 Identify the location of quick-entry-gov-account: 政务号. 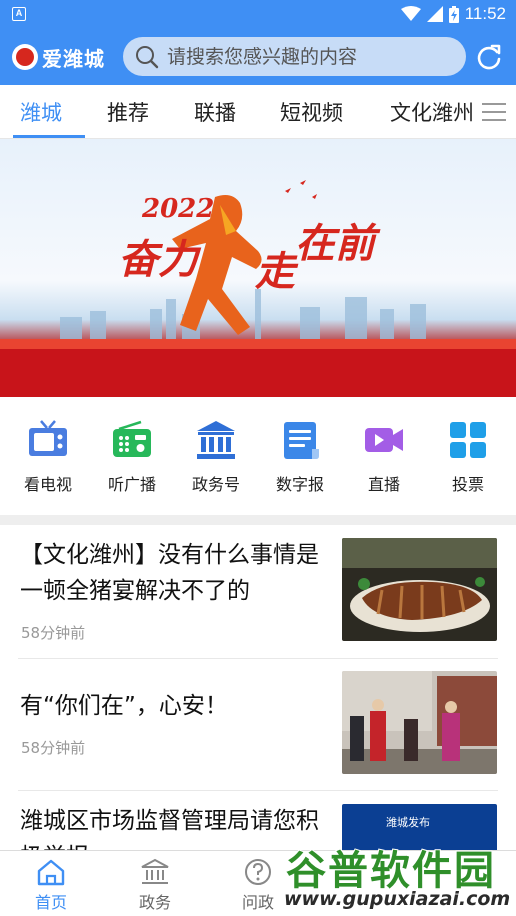
(216, 457).